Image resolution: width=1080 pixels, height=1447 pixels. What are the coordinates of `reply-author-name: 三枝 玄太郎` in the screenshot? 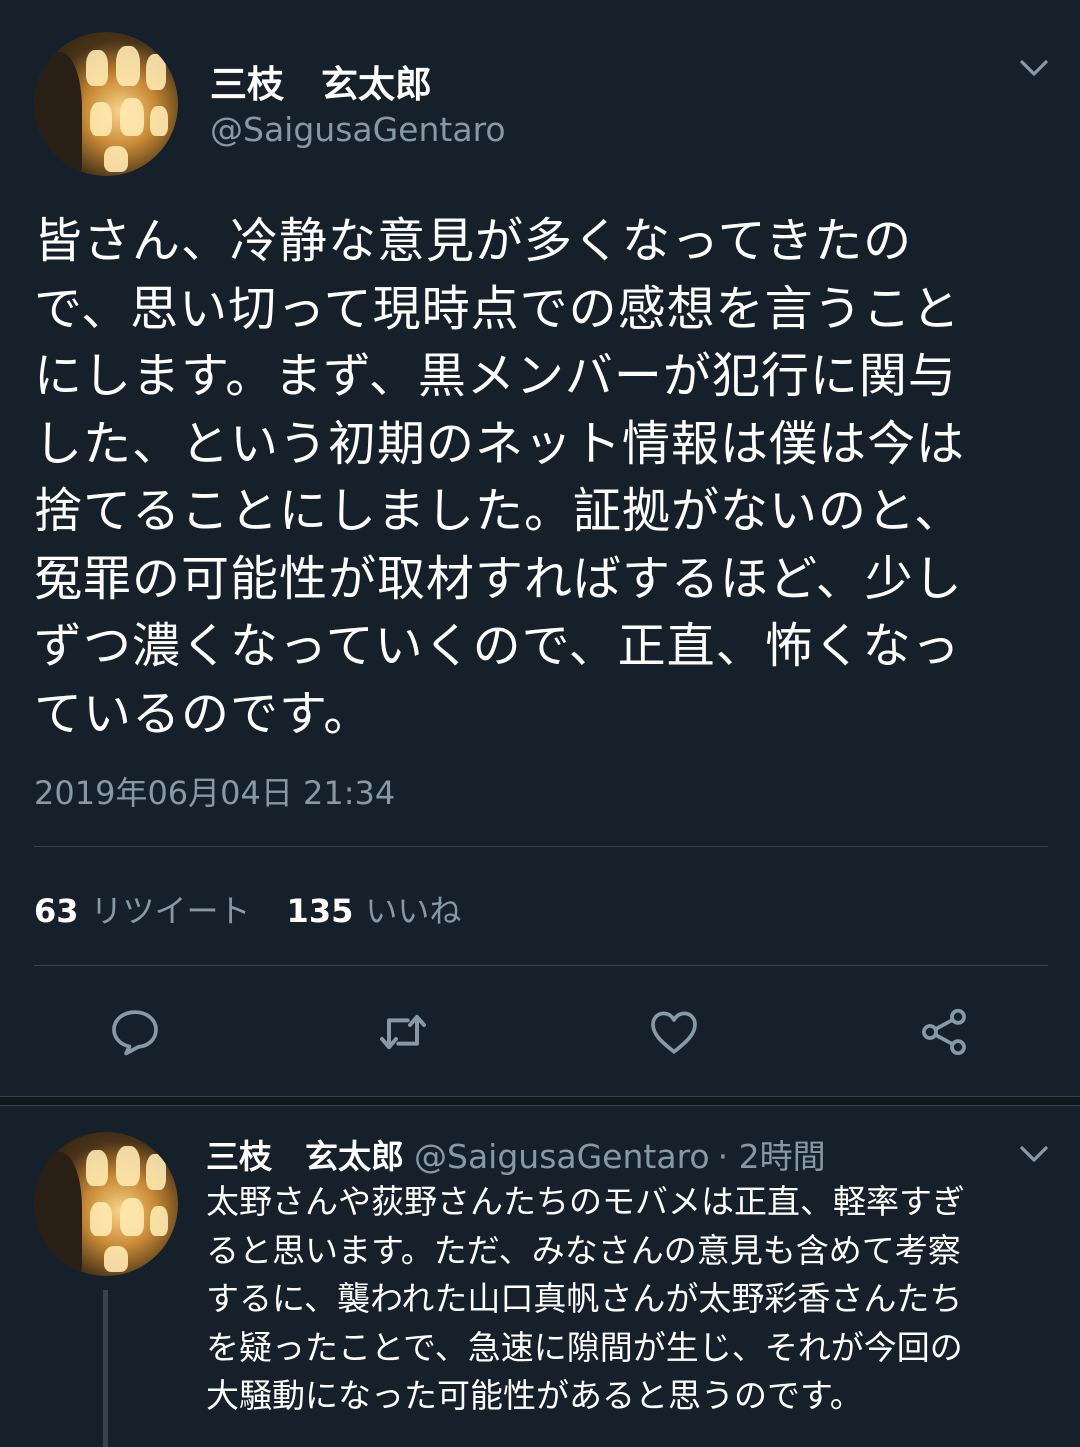 It's located at (305, 1156).